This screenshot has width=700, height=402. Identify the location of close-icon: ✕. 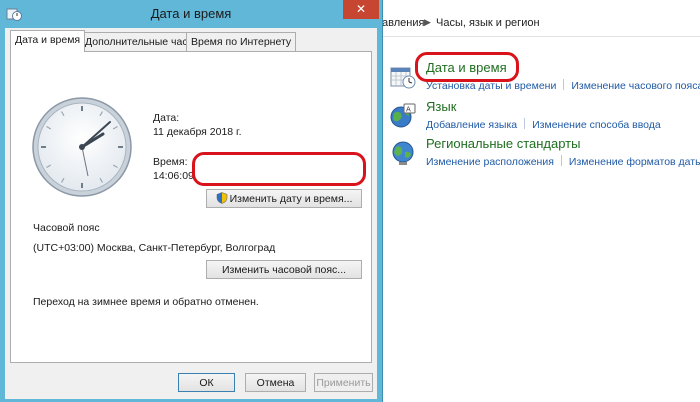
(361, 9).